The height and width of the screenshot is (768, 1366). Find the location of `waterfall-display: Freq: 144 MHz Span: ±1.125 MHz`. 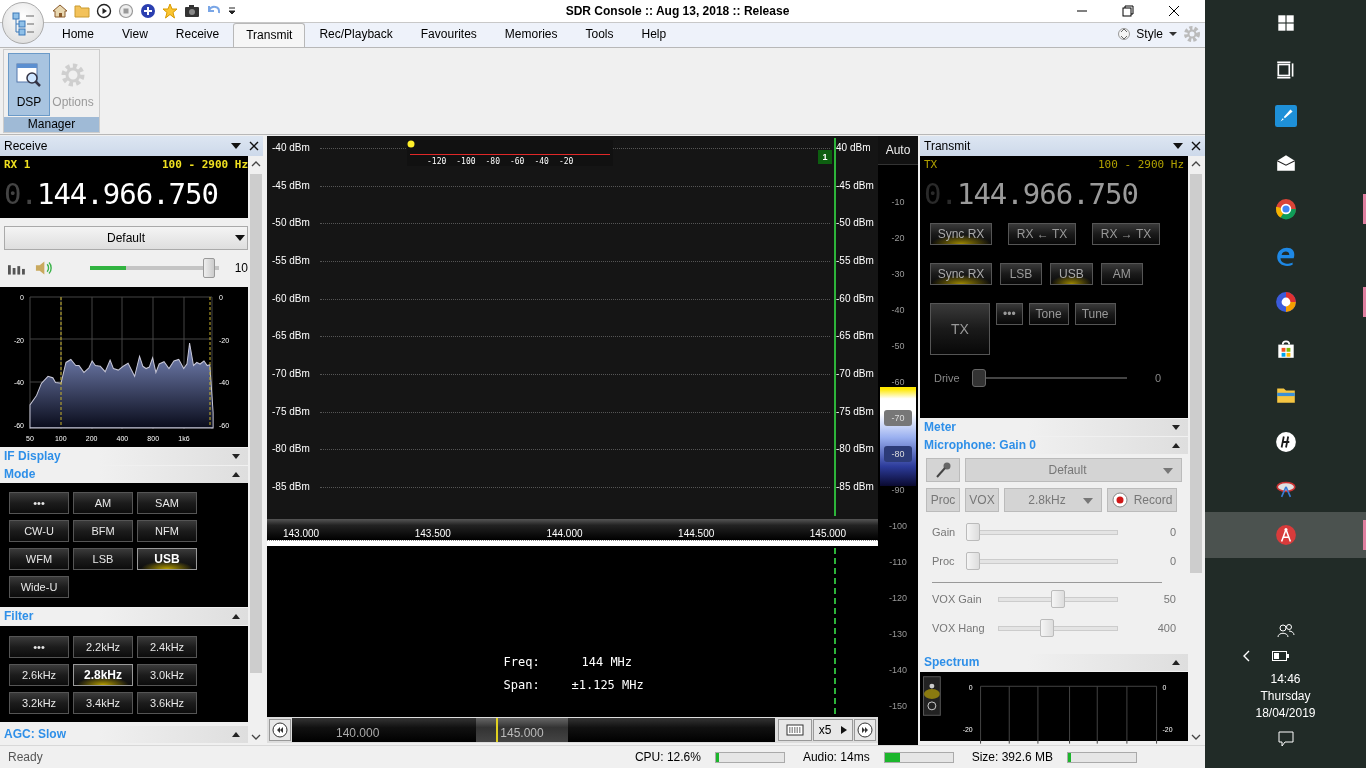

waterfall-display: Freq: 144 MHz Span: ±1.125 MHz is located at coordinates (572, 631).